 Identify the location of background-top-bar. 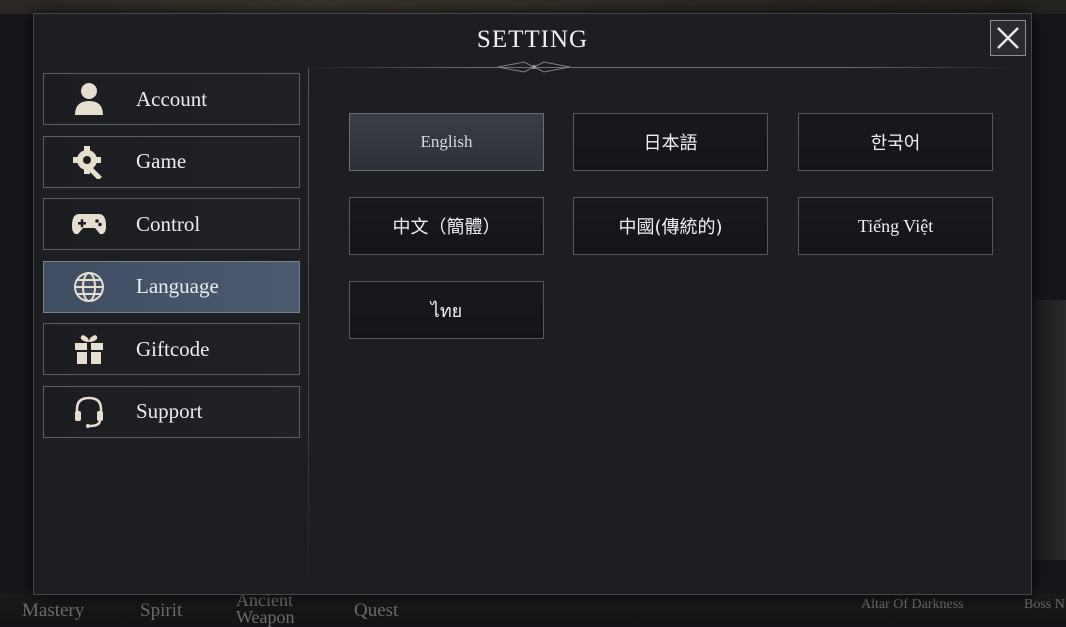
(533, 7).